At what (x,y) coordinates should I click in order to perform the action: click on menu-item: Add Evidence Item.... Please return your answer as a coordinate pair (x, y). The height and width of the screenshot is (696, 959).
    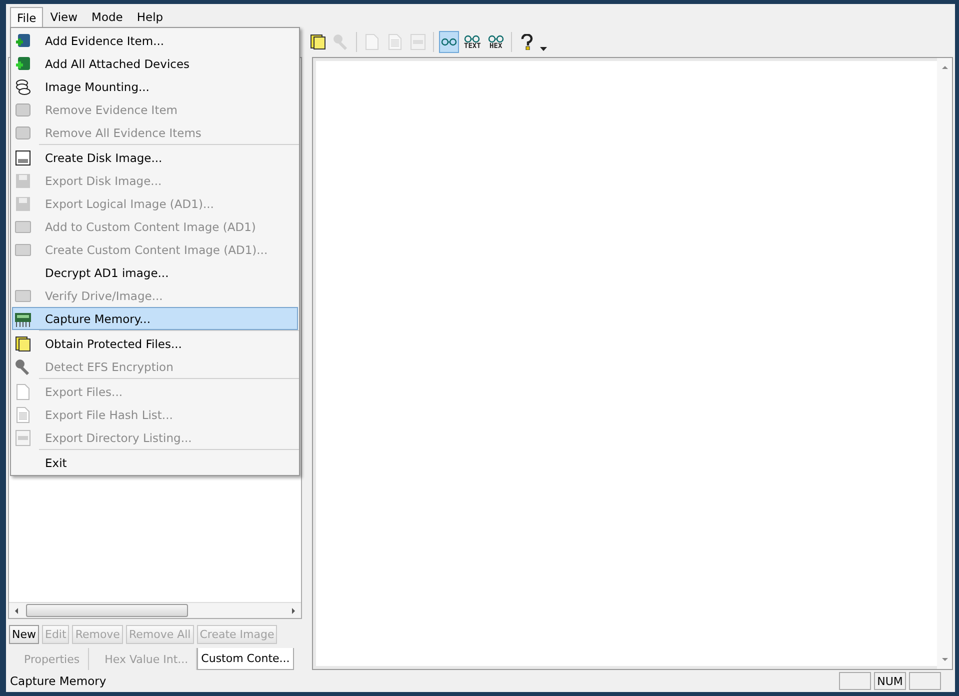
    Looking at the image, I should click on (155, 40).